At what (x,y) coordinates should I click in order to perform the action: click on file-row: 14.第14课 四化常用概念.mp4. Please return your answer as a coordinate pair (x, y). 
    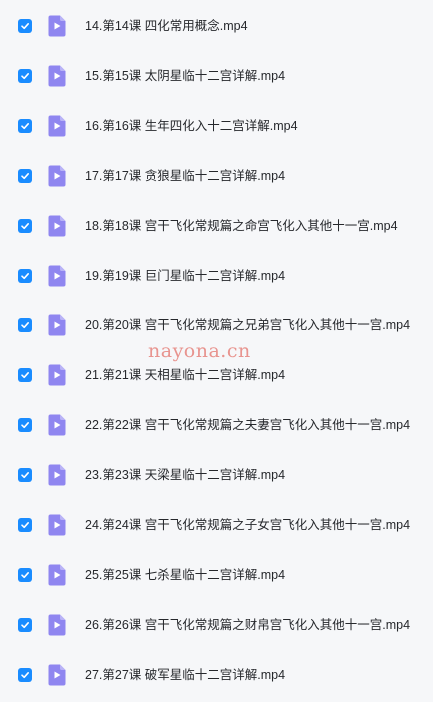
    Looking at the image, I should click on (216, 26).